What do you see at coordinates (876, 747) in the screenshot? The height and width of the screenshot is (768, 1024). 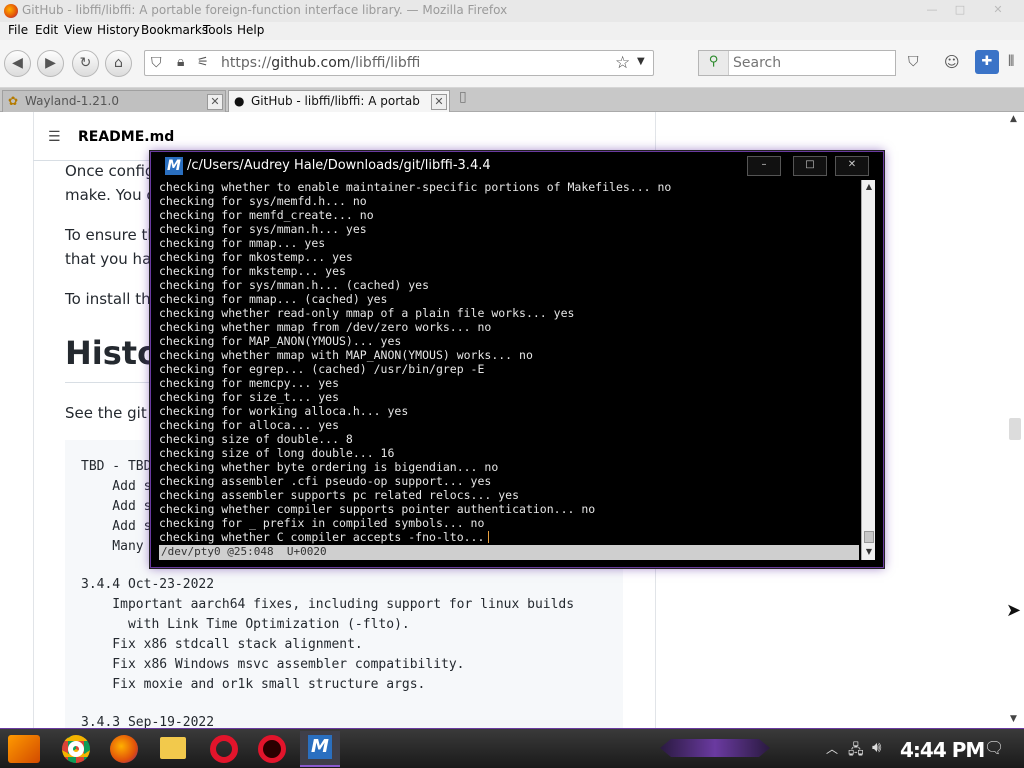 I see `volume-icon: 🔊︎` at bounding box center [876, 747].